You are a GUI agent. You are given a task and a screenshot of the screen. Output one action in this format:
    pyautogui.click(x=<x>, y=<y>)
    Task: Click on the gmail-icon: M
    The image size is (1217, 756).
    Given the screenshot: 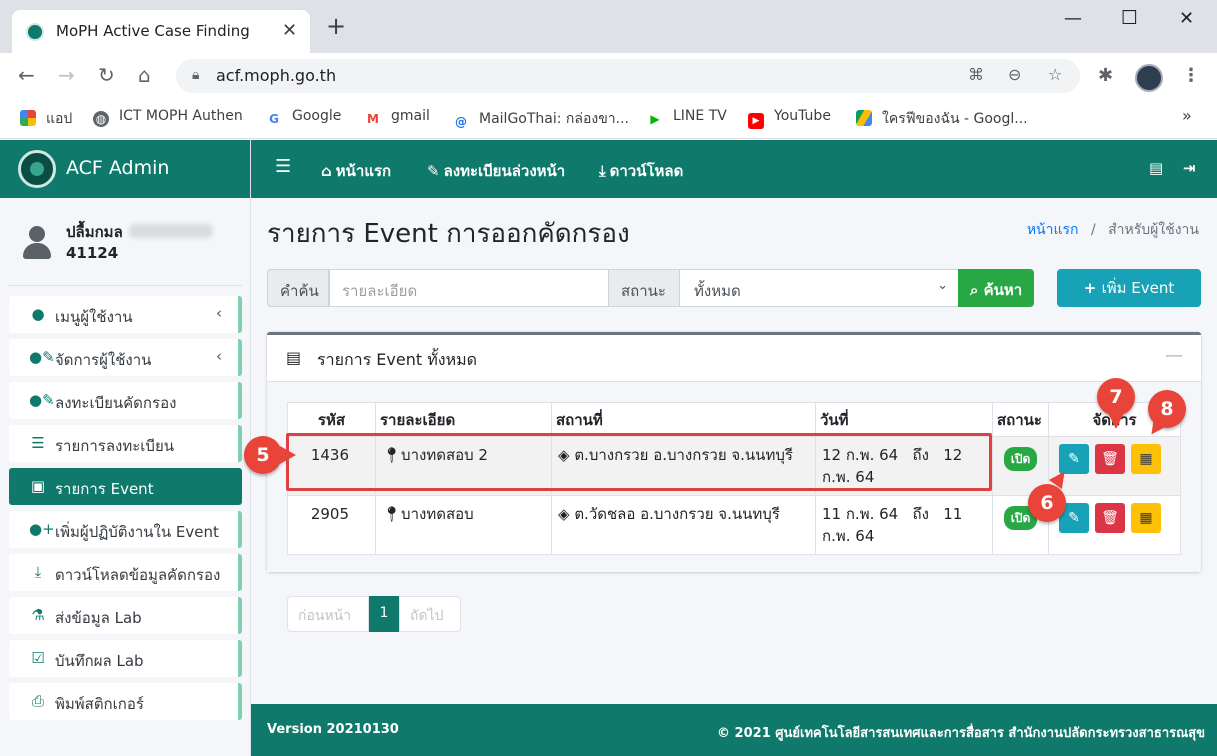 What is the action you would take?
    pyautogui.click(x=373, y=119)
    